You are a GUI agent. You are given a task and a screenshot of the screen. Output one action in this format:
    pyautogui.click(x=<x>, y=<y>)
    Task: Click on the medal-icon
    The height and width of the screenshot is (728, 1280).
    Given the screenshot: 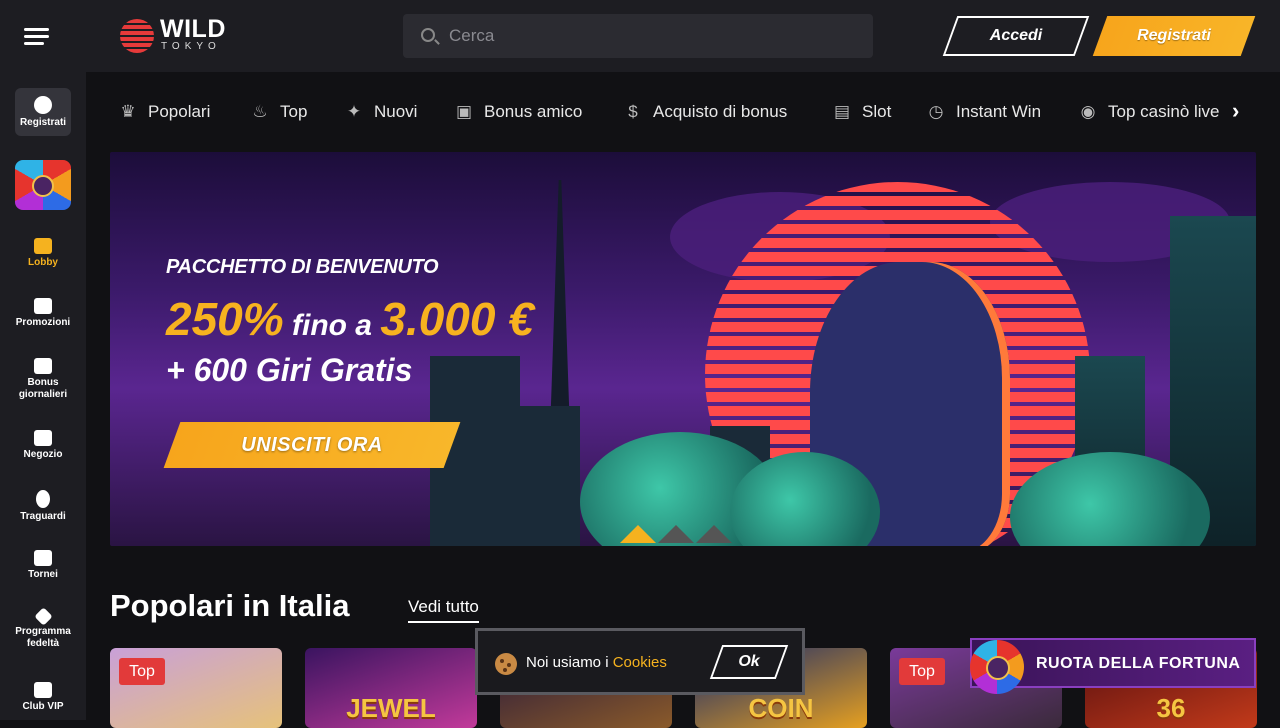 What is the action you would take?
    pyautogui.click(x=43, y=499)
    